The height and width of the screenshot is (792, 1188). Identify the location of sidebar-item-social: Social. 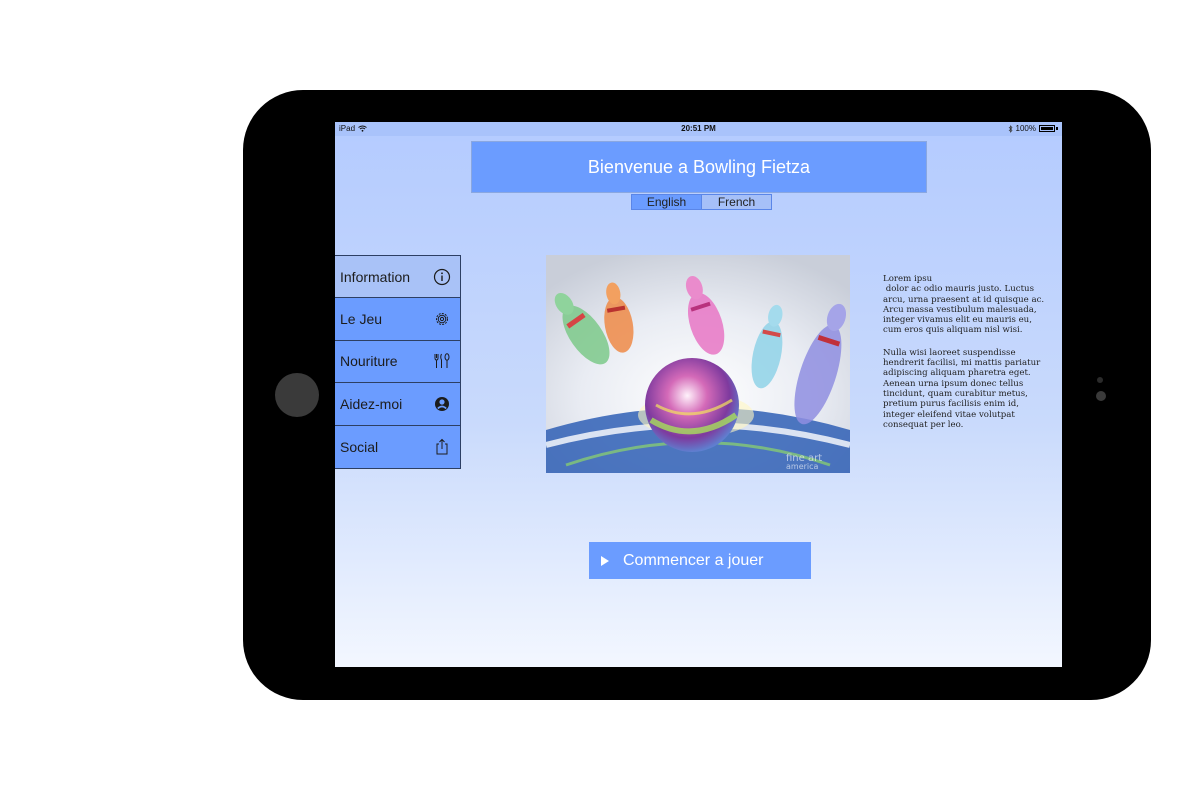
(397, 446).